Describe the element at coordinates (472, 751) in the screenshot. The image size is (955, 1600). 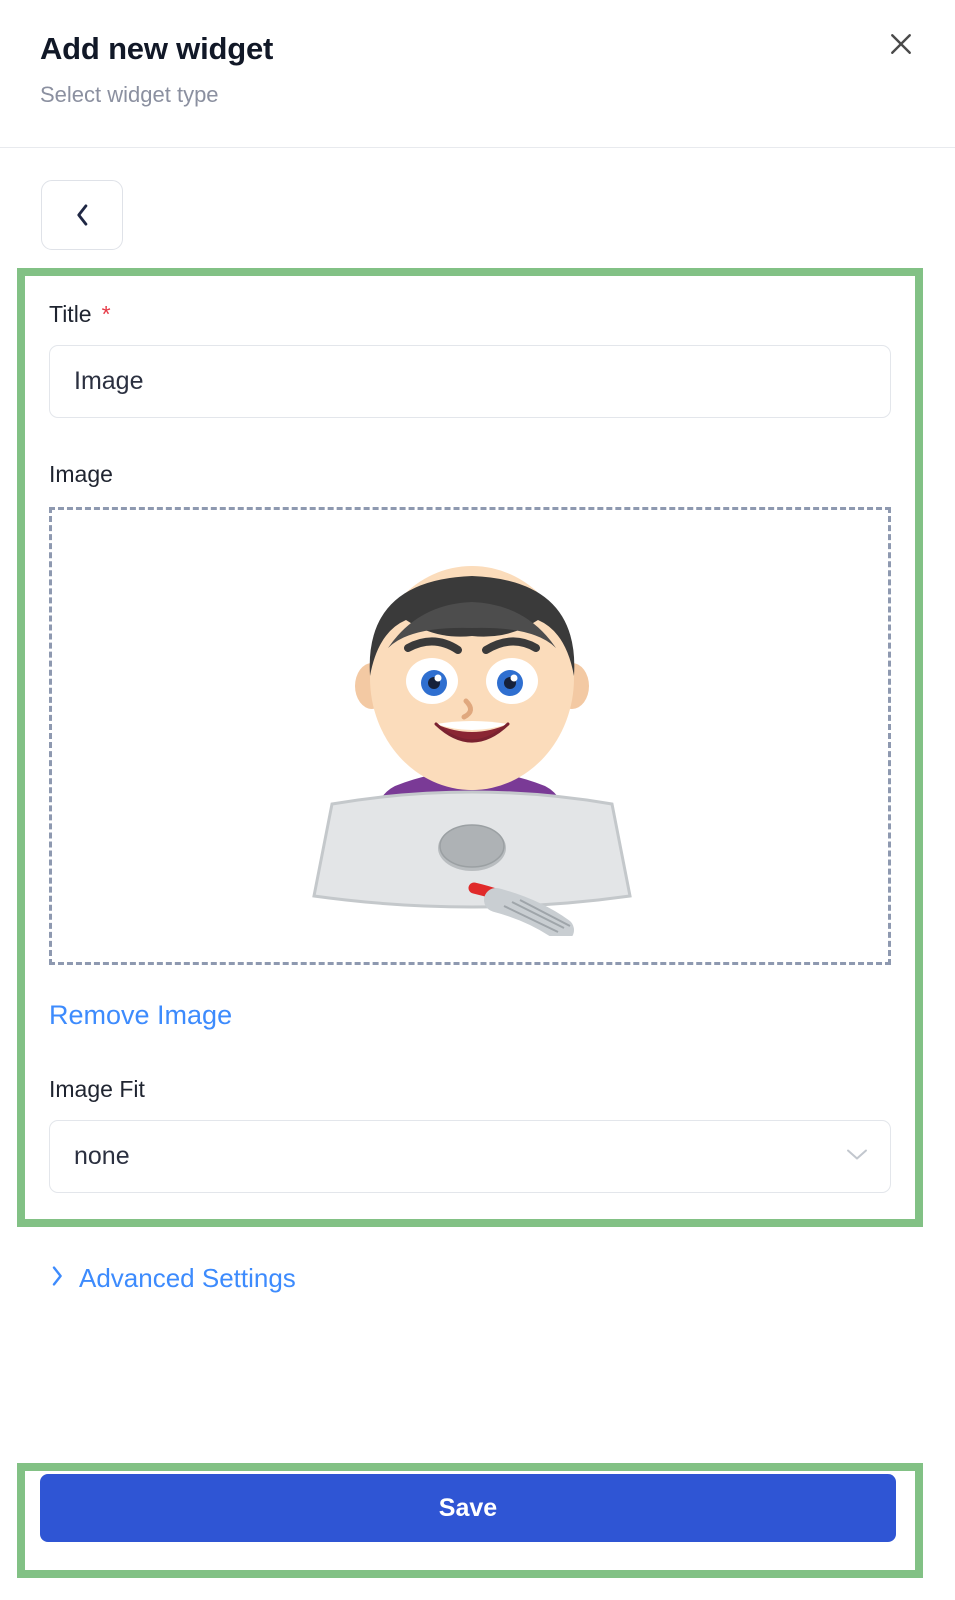
I see `uploaded-image-preview` at that location.